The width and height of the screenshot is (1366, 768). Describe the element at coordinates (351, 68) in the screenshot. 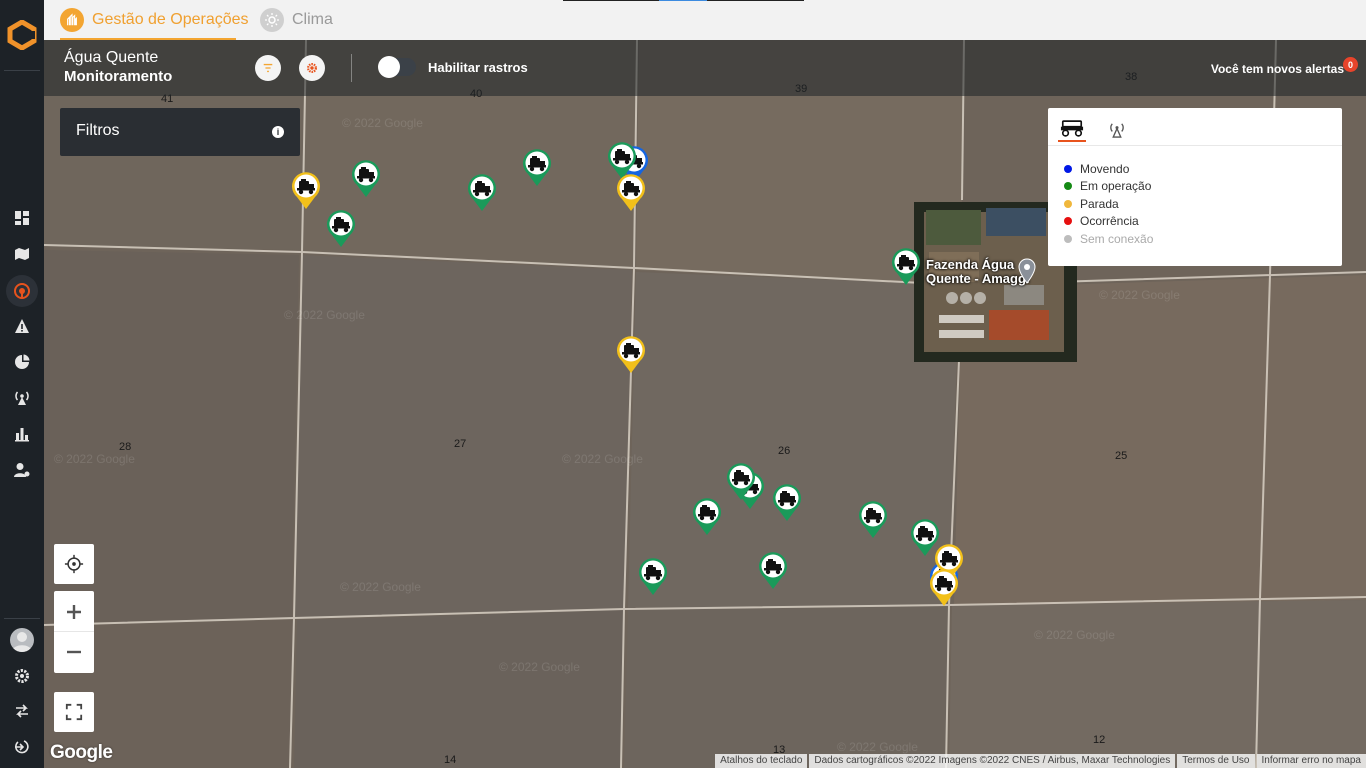

I see `header-divider` at that location.